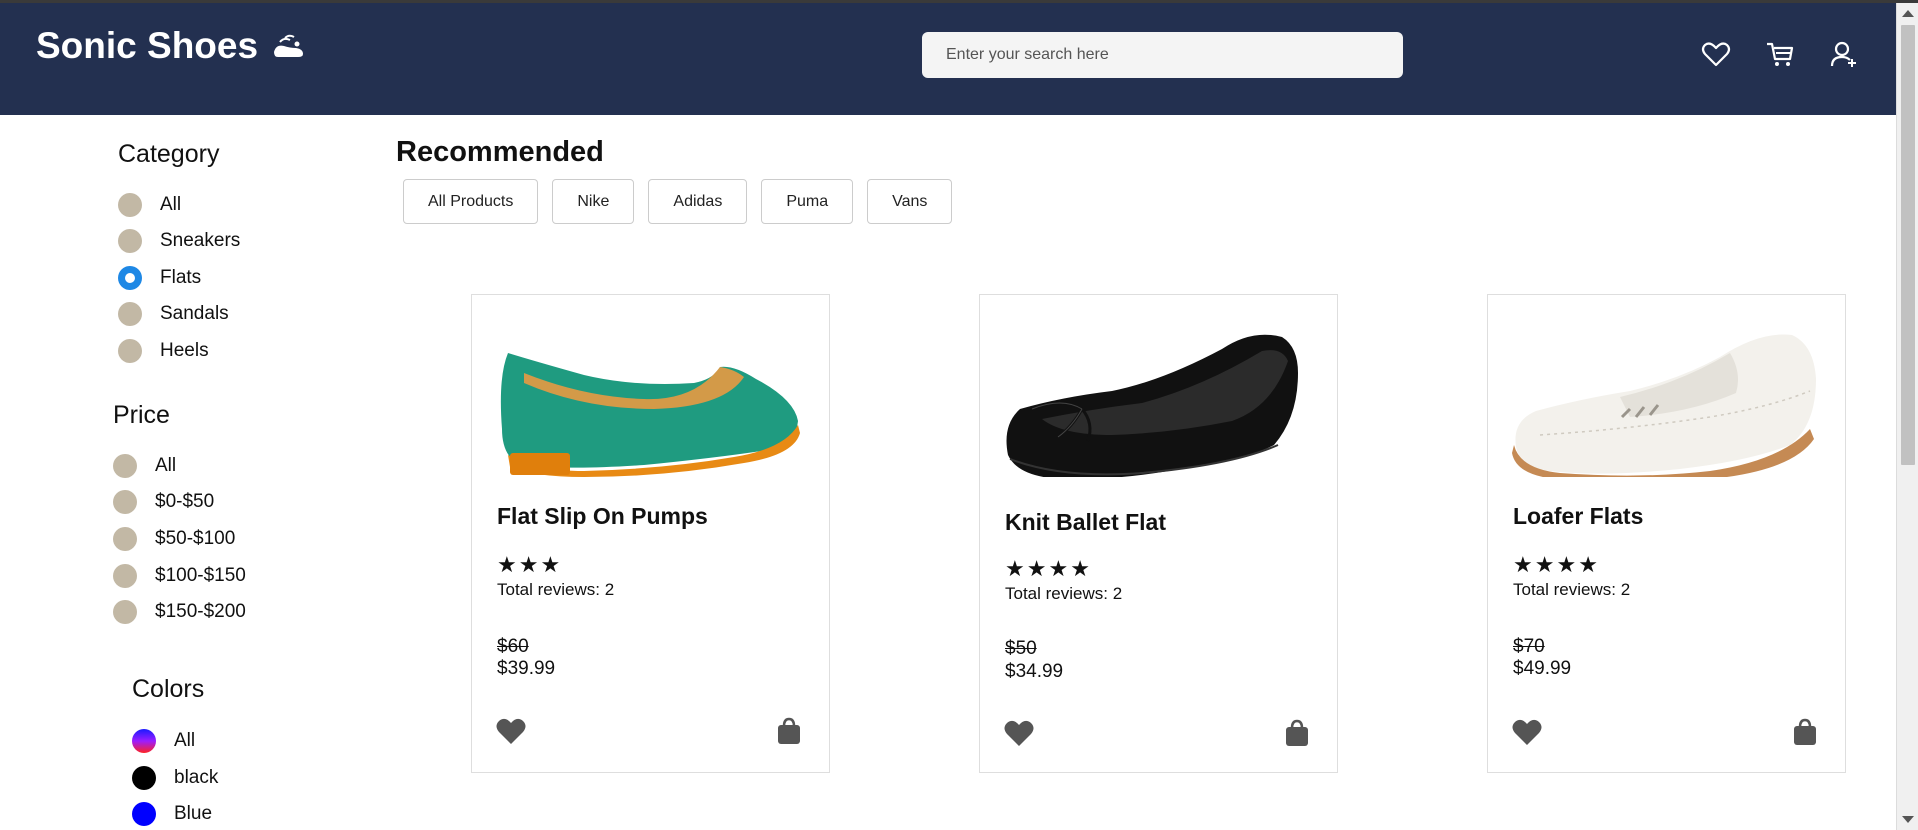 This screenshot has height=830, width=1918. Describe the element at coordinates (910, 201) in the screenshot. I see `filter-vans-button: Vans` at that location.